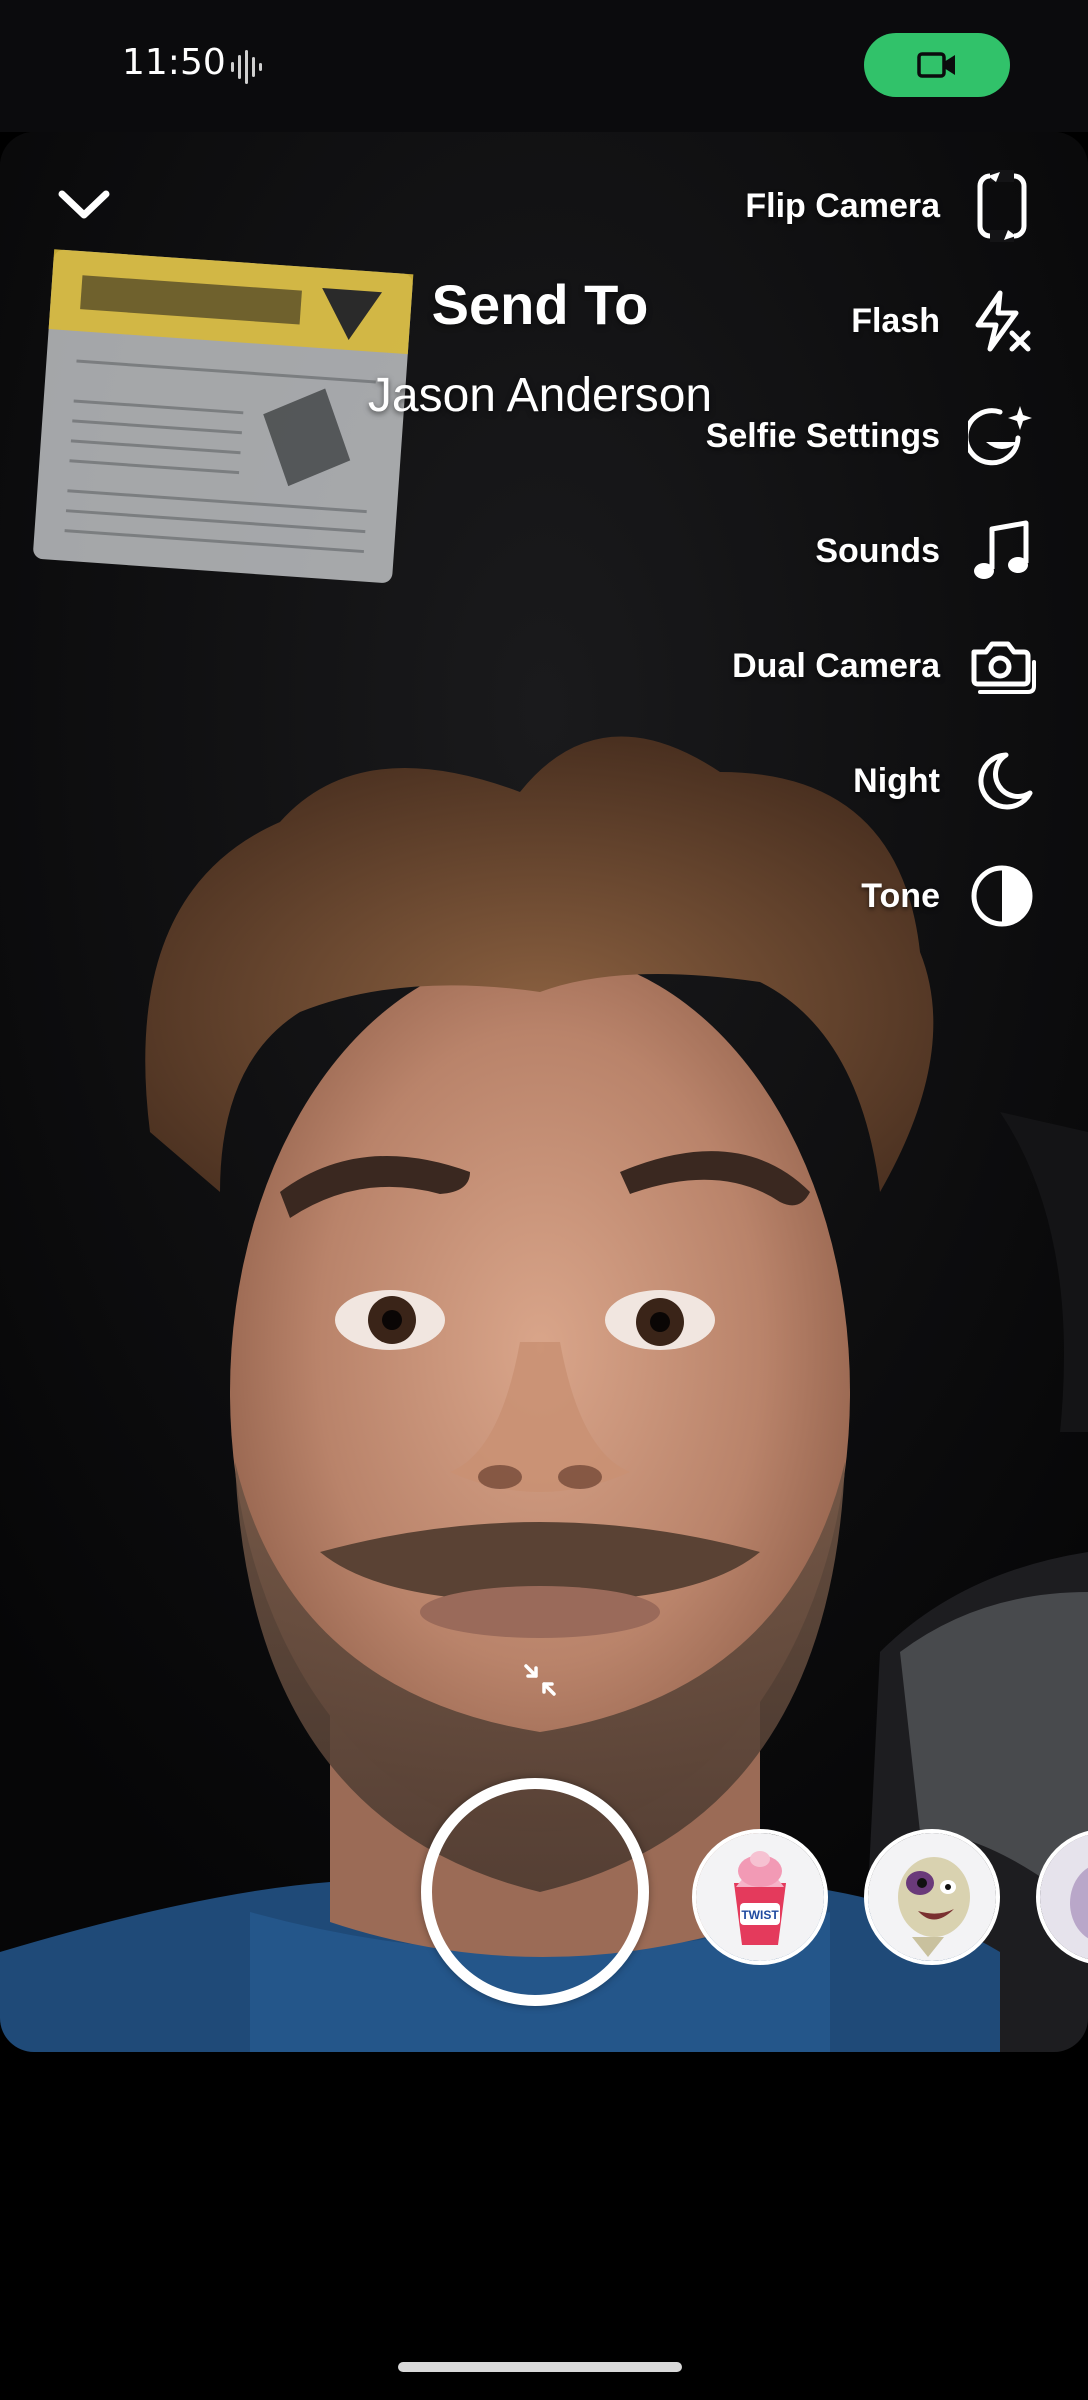 The image size is (1088, 2400). Describe the element at coordinates (895, 320) in the screenshot. I see `toolbar-item-label: Flash` at that location.